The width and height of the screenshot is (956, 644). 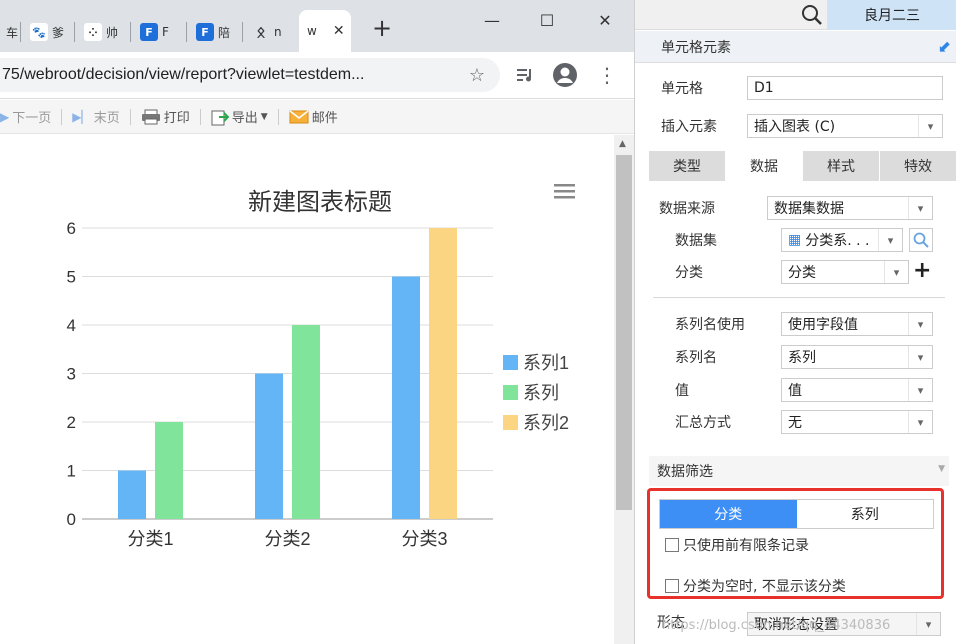 I want to click on legend-label: 系列2, so click(x=546, y=423).